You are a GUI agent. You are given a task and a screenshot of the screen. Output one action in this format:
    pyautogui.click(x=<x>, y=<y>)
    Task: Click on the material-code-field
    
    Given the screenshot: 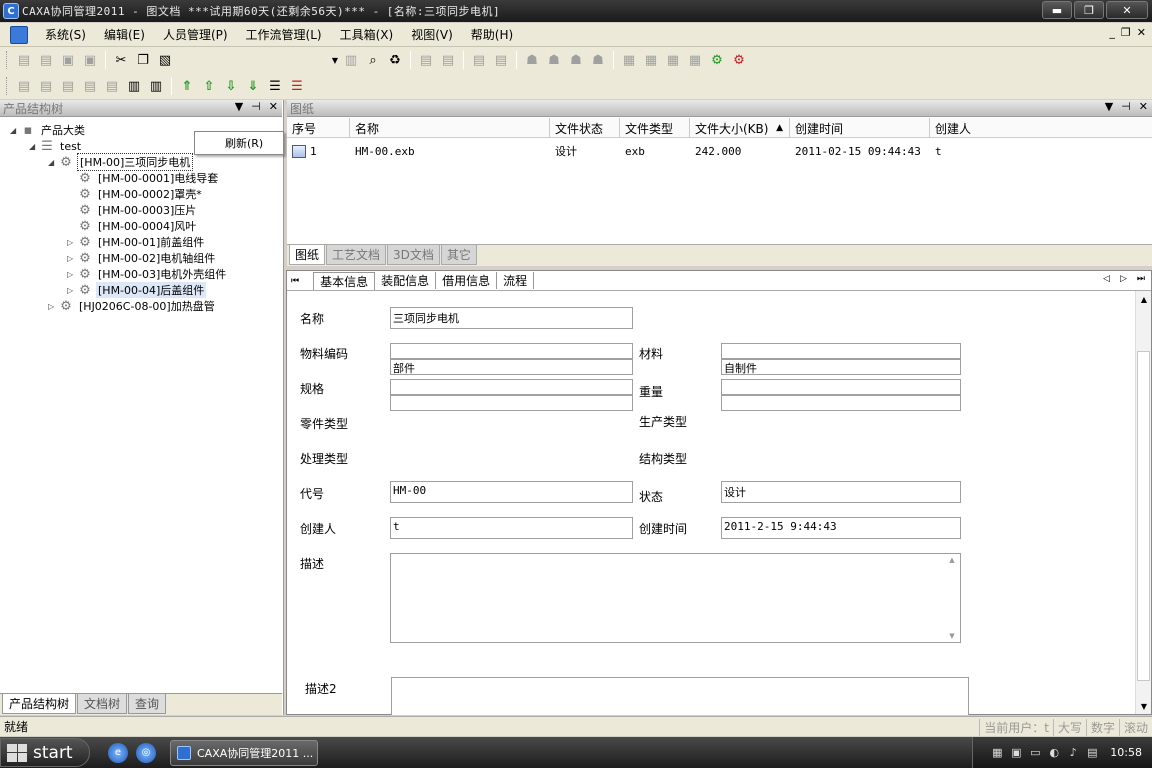 What is the action you would take?
    pyautogui.click(x=511, y=351)
    